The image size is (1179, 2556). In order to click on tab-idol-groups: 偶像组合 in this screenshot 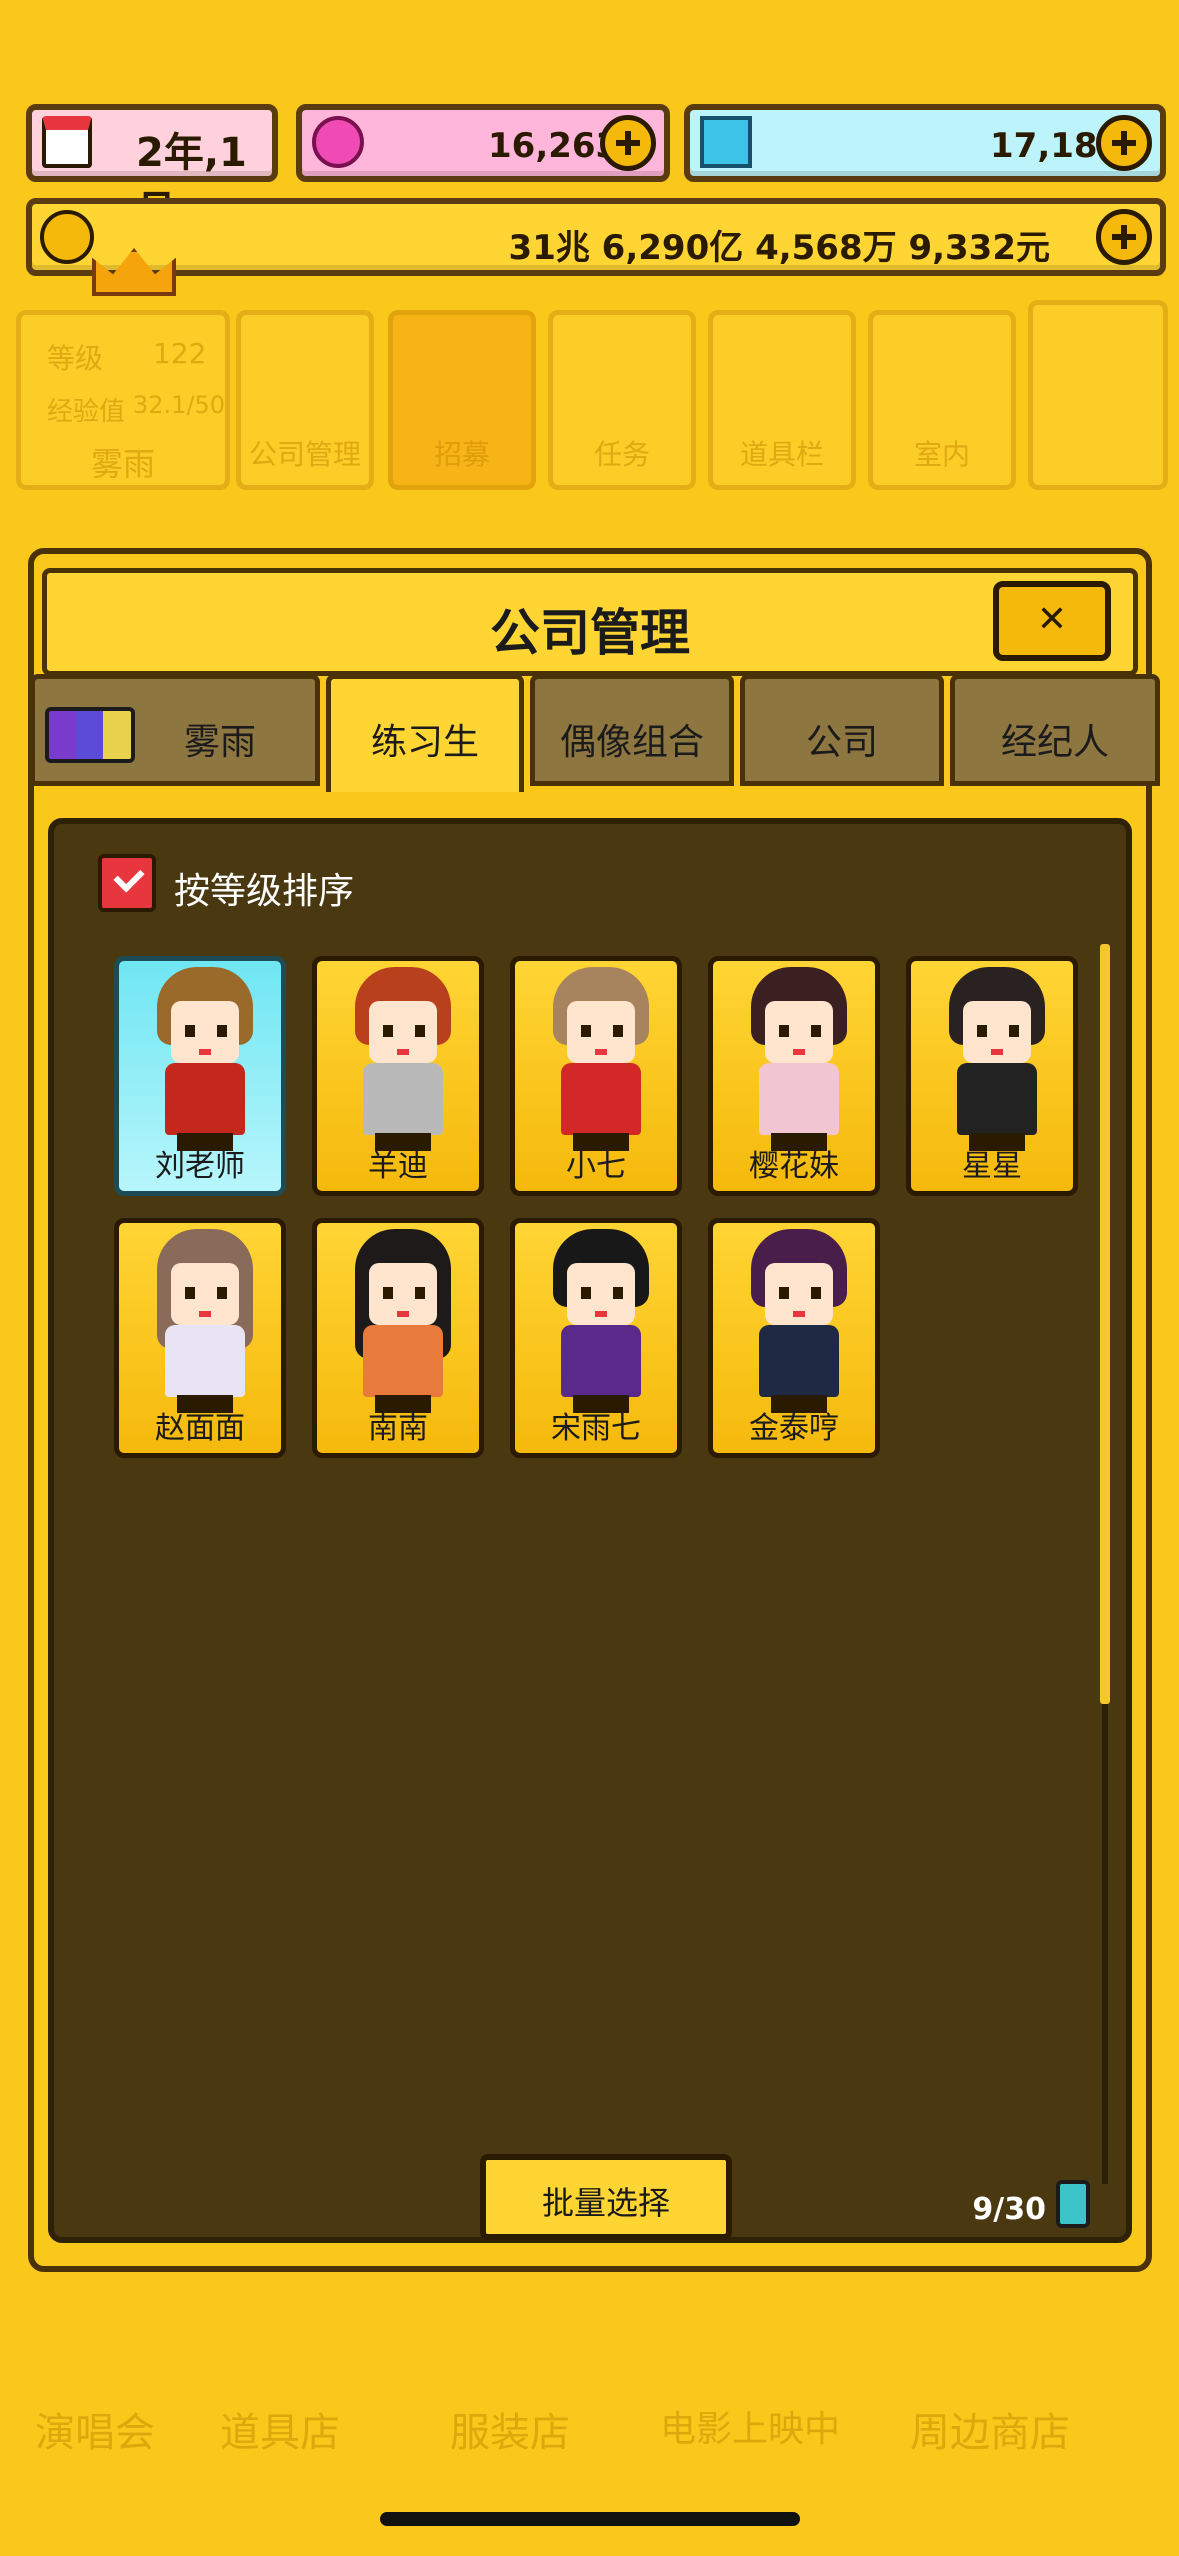, I will do `click(632, 730)`.